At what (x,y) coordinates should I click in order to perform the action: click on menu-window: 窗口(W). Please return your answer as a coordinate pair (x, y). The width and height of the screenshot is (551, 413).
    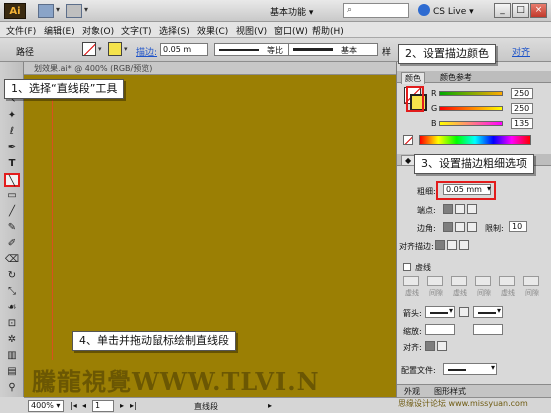
    Looking at the image, I should click on (291, 30).